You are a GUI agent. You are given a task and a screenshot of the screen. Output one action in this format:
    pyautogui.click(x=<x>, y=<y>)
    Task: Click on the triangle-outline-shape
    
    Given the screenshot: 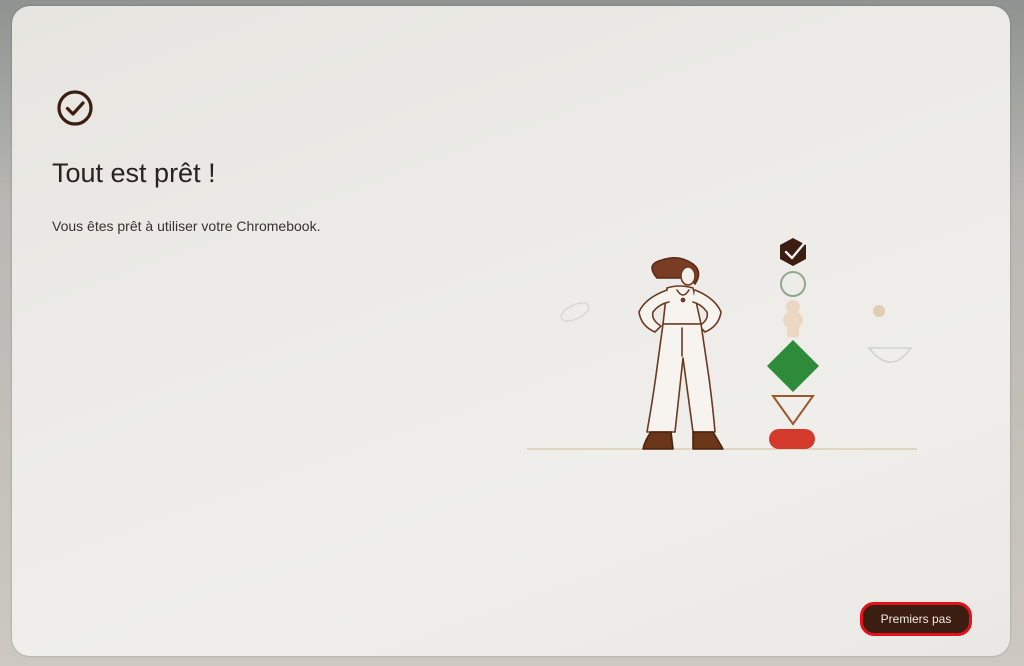 What is the action you would take?
    pyautogui.click(x=793, y=410)
    